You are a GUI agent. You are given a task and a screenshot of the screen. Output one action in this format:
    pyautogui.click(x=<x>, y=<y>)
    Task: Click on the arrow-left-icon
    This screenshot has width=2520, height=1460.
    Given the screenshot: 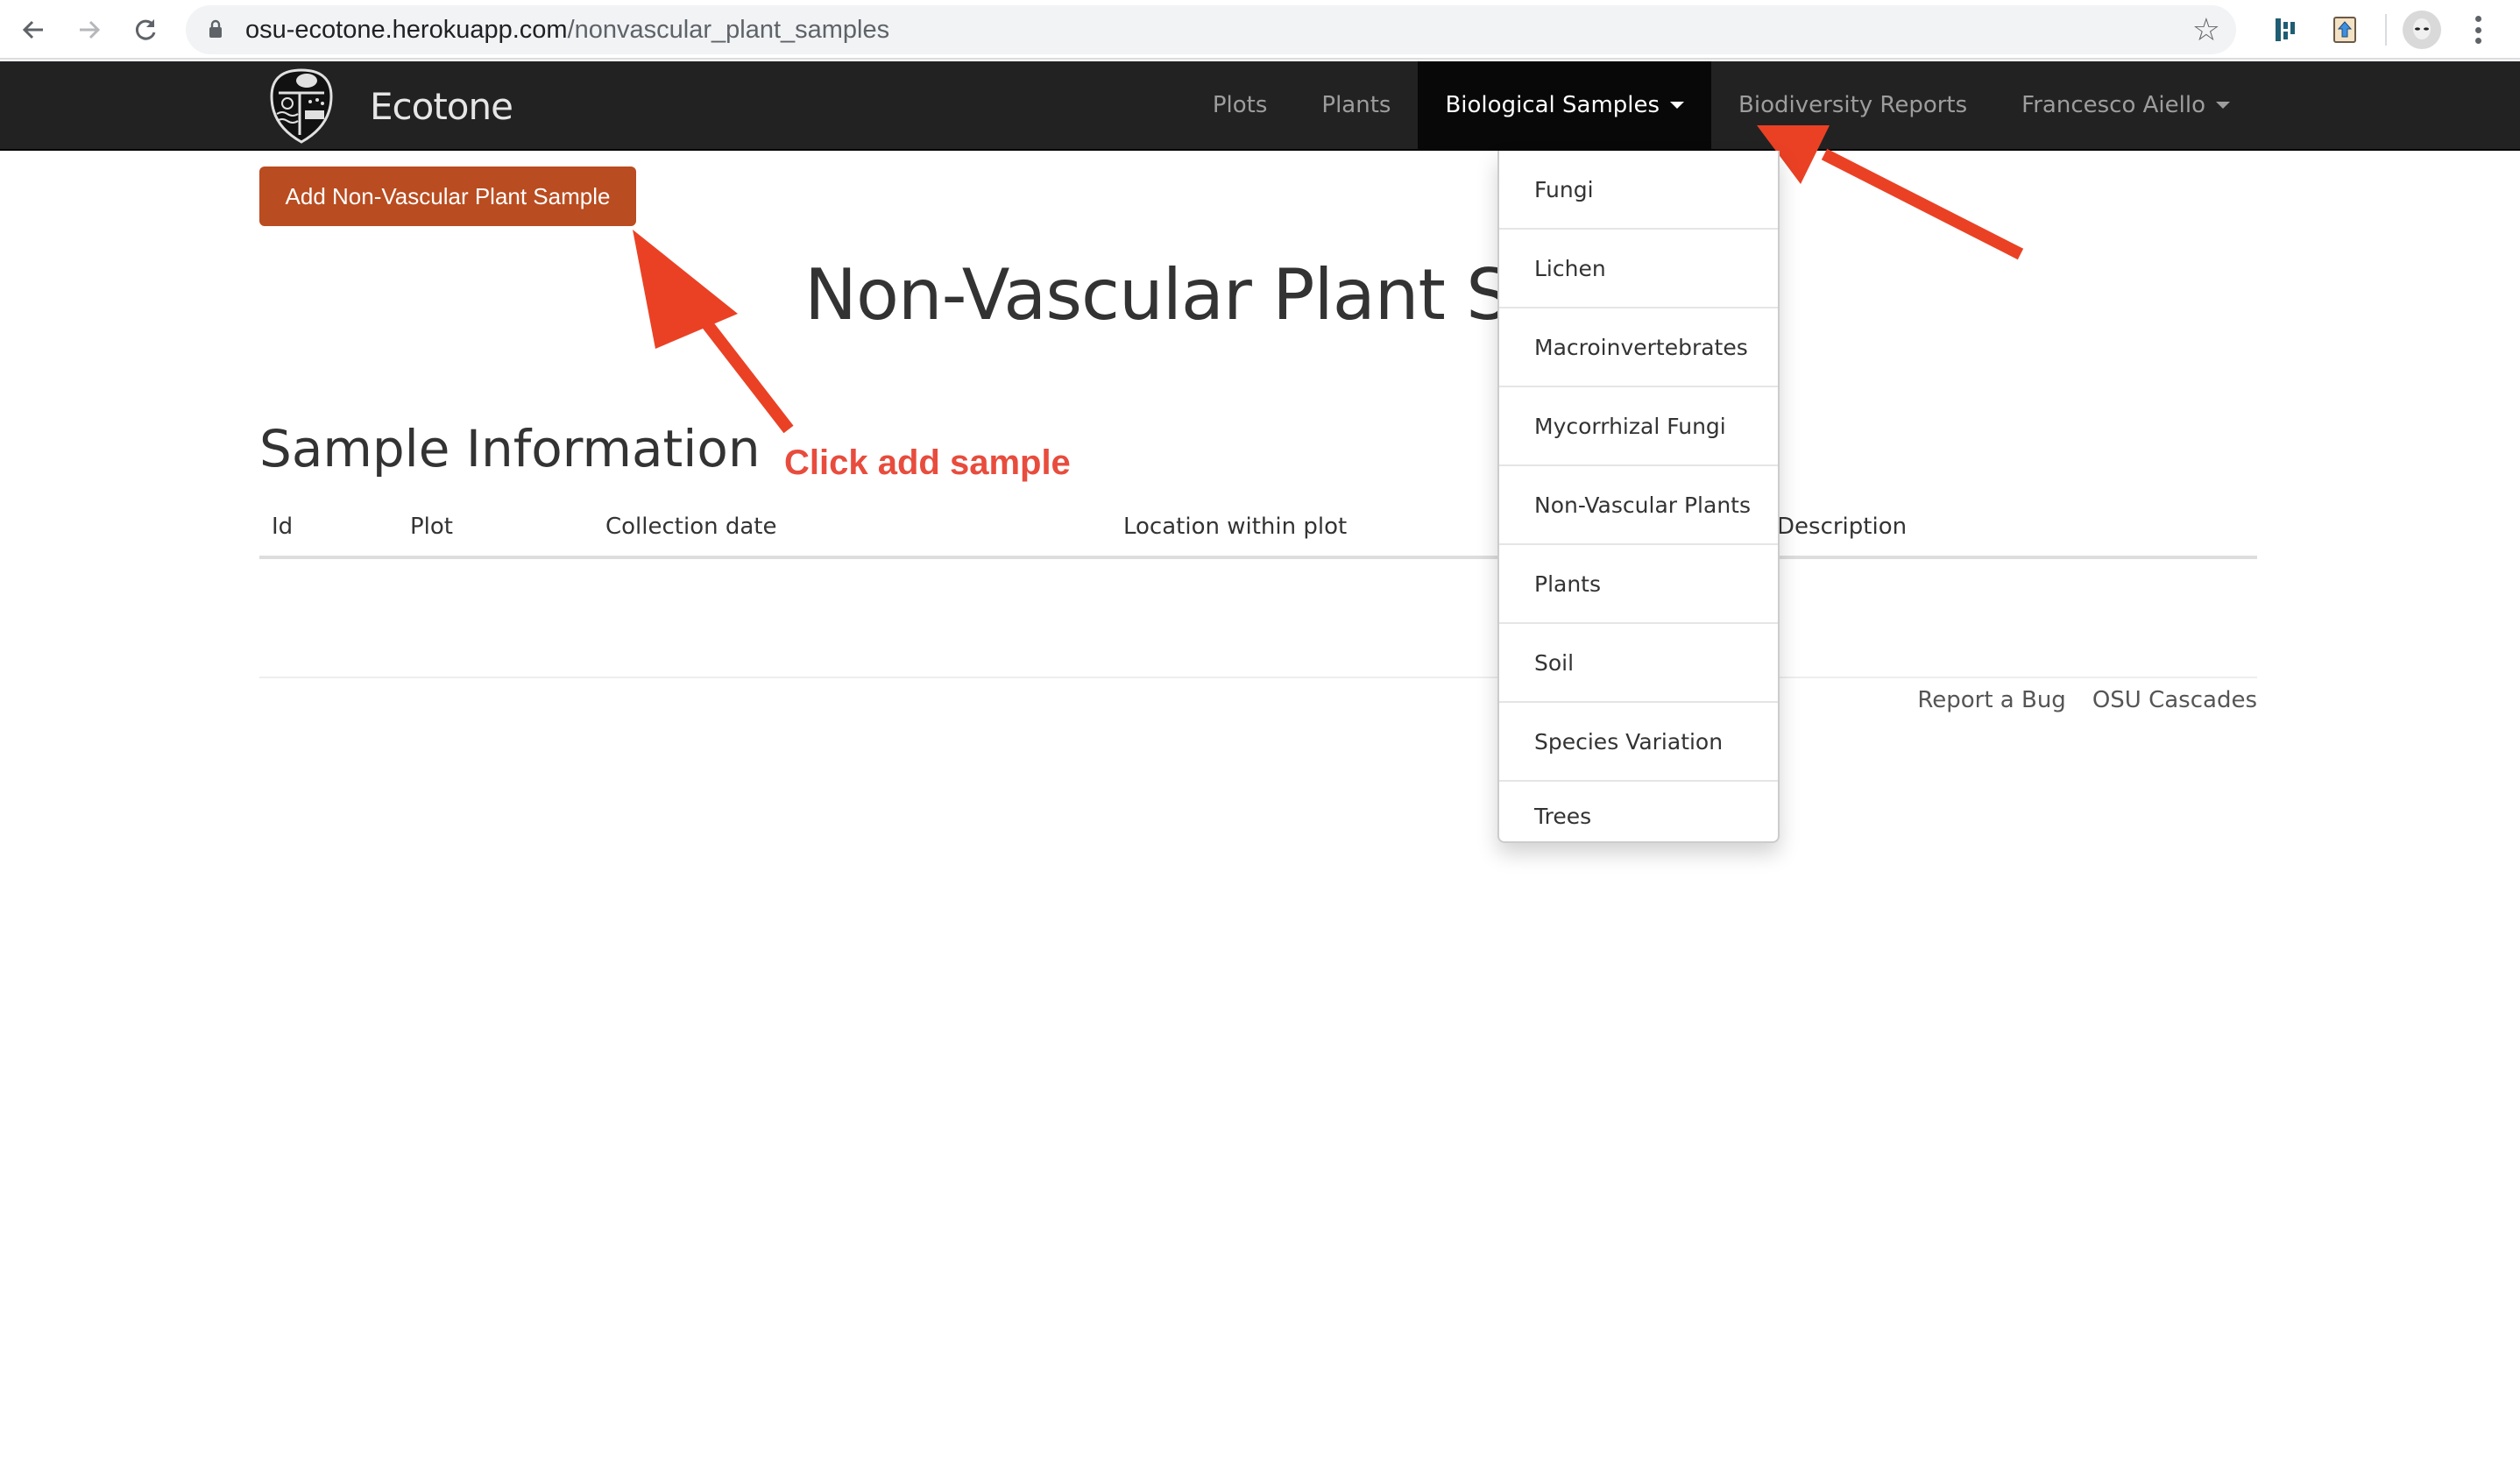 What is the action you would take?
    pyautogui.click(x=32, y=29)
    